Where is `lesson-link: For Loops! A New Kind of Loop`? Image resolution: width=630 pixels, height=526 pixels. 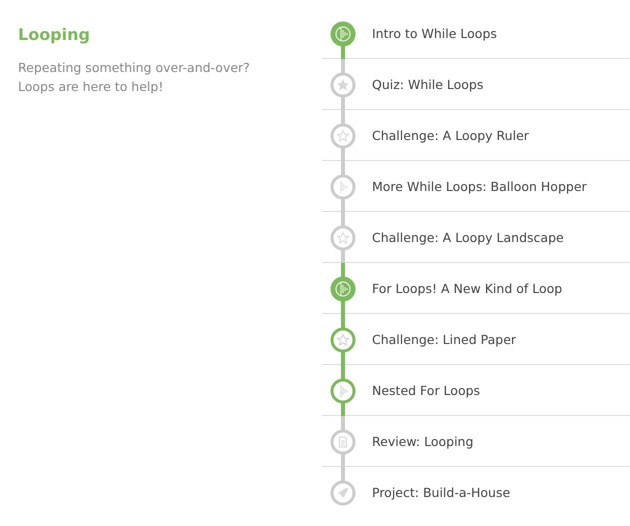 lesson-link: For Loops! A New Kind of Loop is located at coordinates (467, 288).